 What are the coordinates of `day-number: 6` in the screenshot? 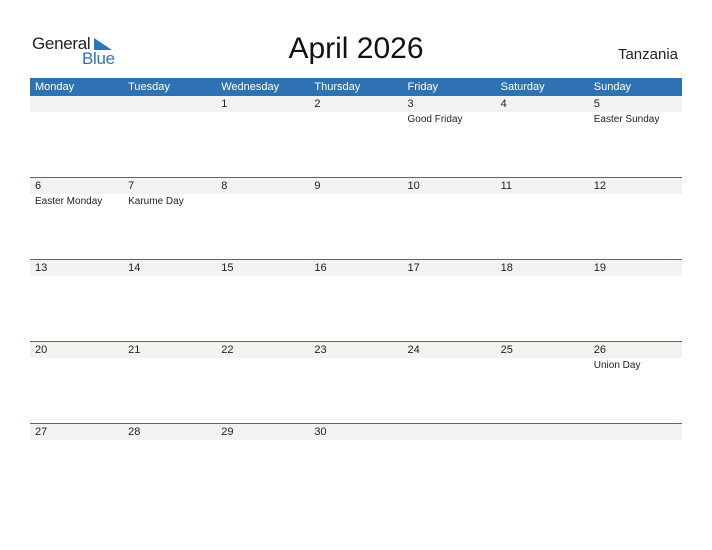 It's located at (38, 186).